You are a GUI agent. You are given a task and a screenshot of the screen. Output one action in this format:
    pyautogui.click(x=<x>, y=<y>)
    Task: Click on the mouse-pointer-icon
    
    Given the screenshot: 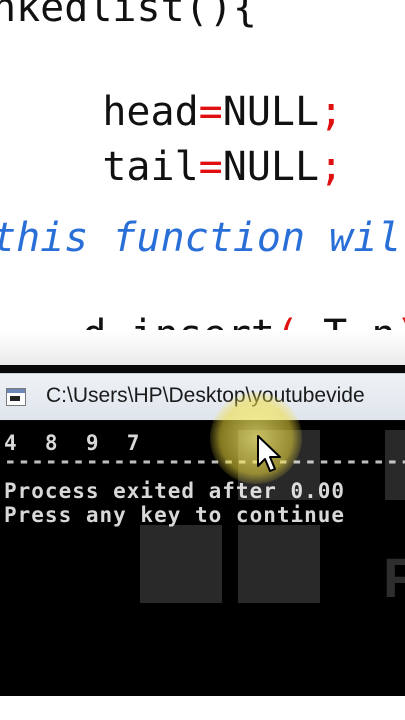 What is the action you would take?
    pyautogui.click(x=269, y=453)
    